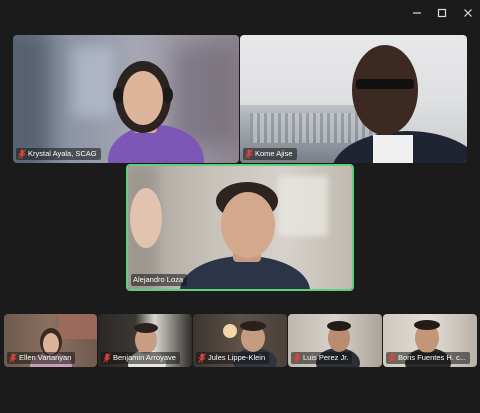 This screenshot has width=480, height=413. What do you see at coordinates (50, 340) in the screenshot?
I see `video-tile-ellen-vartanyan: Ellen Vartanyan` at bounding box center [50, 340].